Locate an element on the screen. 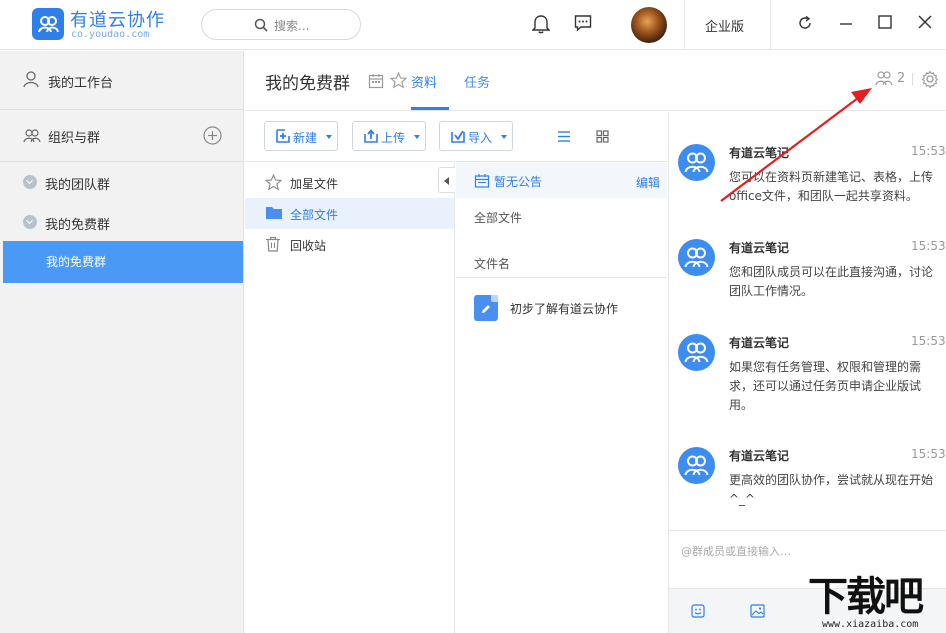  close-icon is located at coordinates (925, 22).